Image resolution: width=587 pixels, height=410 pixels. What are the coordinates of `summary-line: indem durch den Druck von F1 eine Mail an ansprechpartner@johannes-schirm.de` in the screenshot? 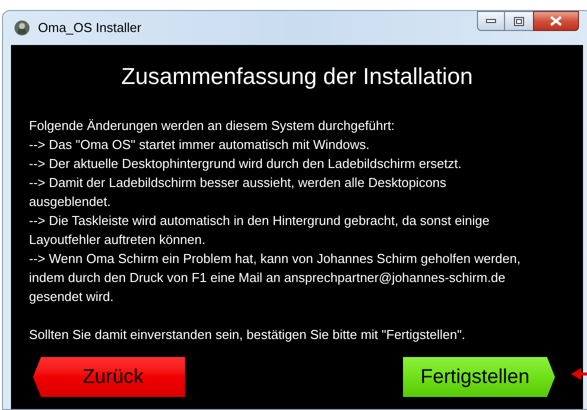 It's located at (267, 278).